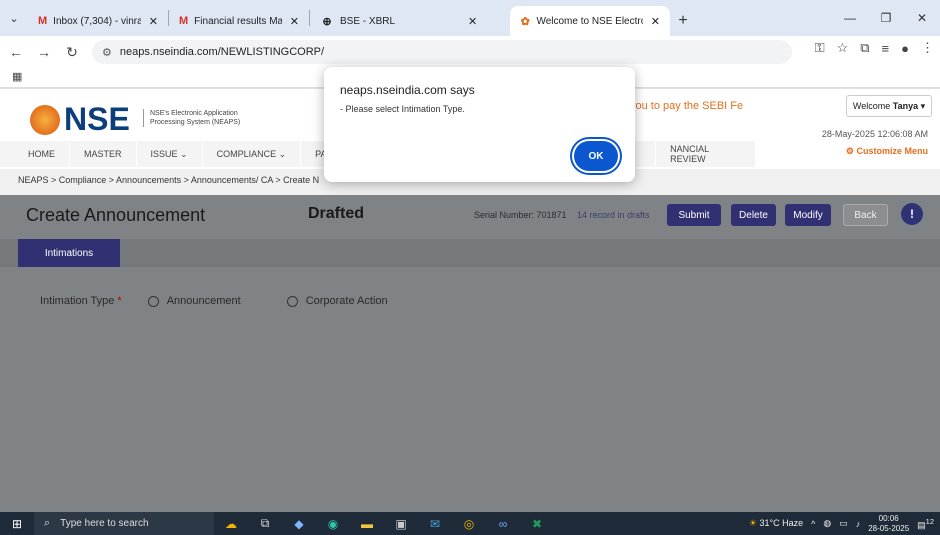 The image size is (940, 535). Describe the element at coordinates (336, 213) in the screenshot. I see `status-label: Drafted` at that location.